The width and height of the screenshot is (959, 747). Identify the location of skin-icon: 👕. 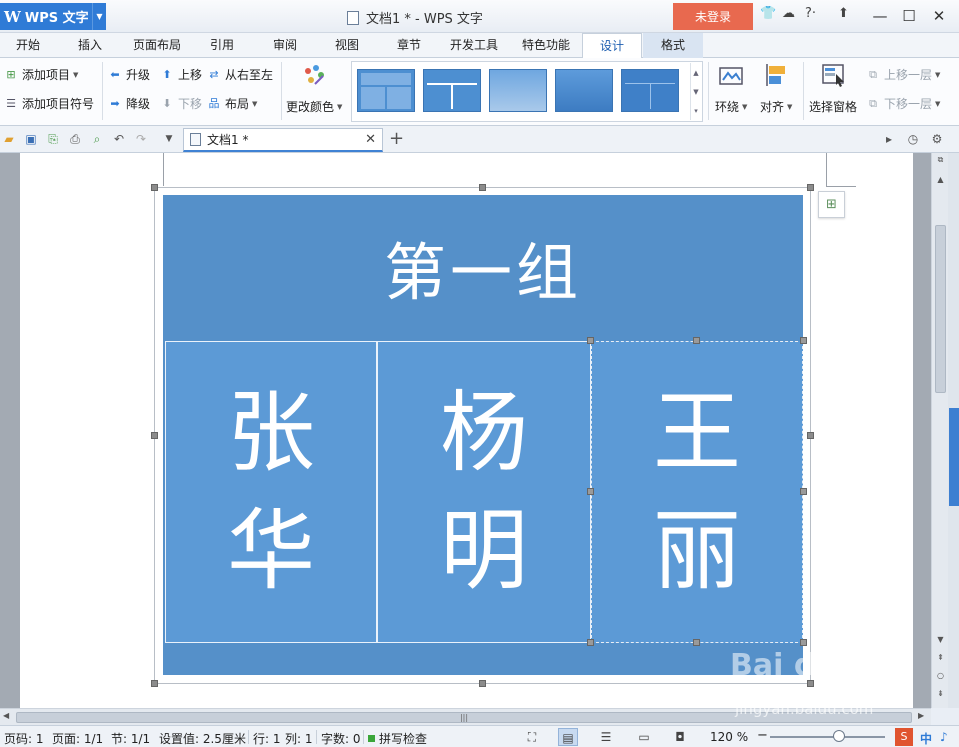
(768, 13).